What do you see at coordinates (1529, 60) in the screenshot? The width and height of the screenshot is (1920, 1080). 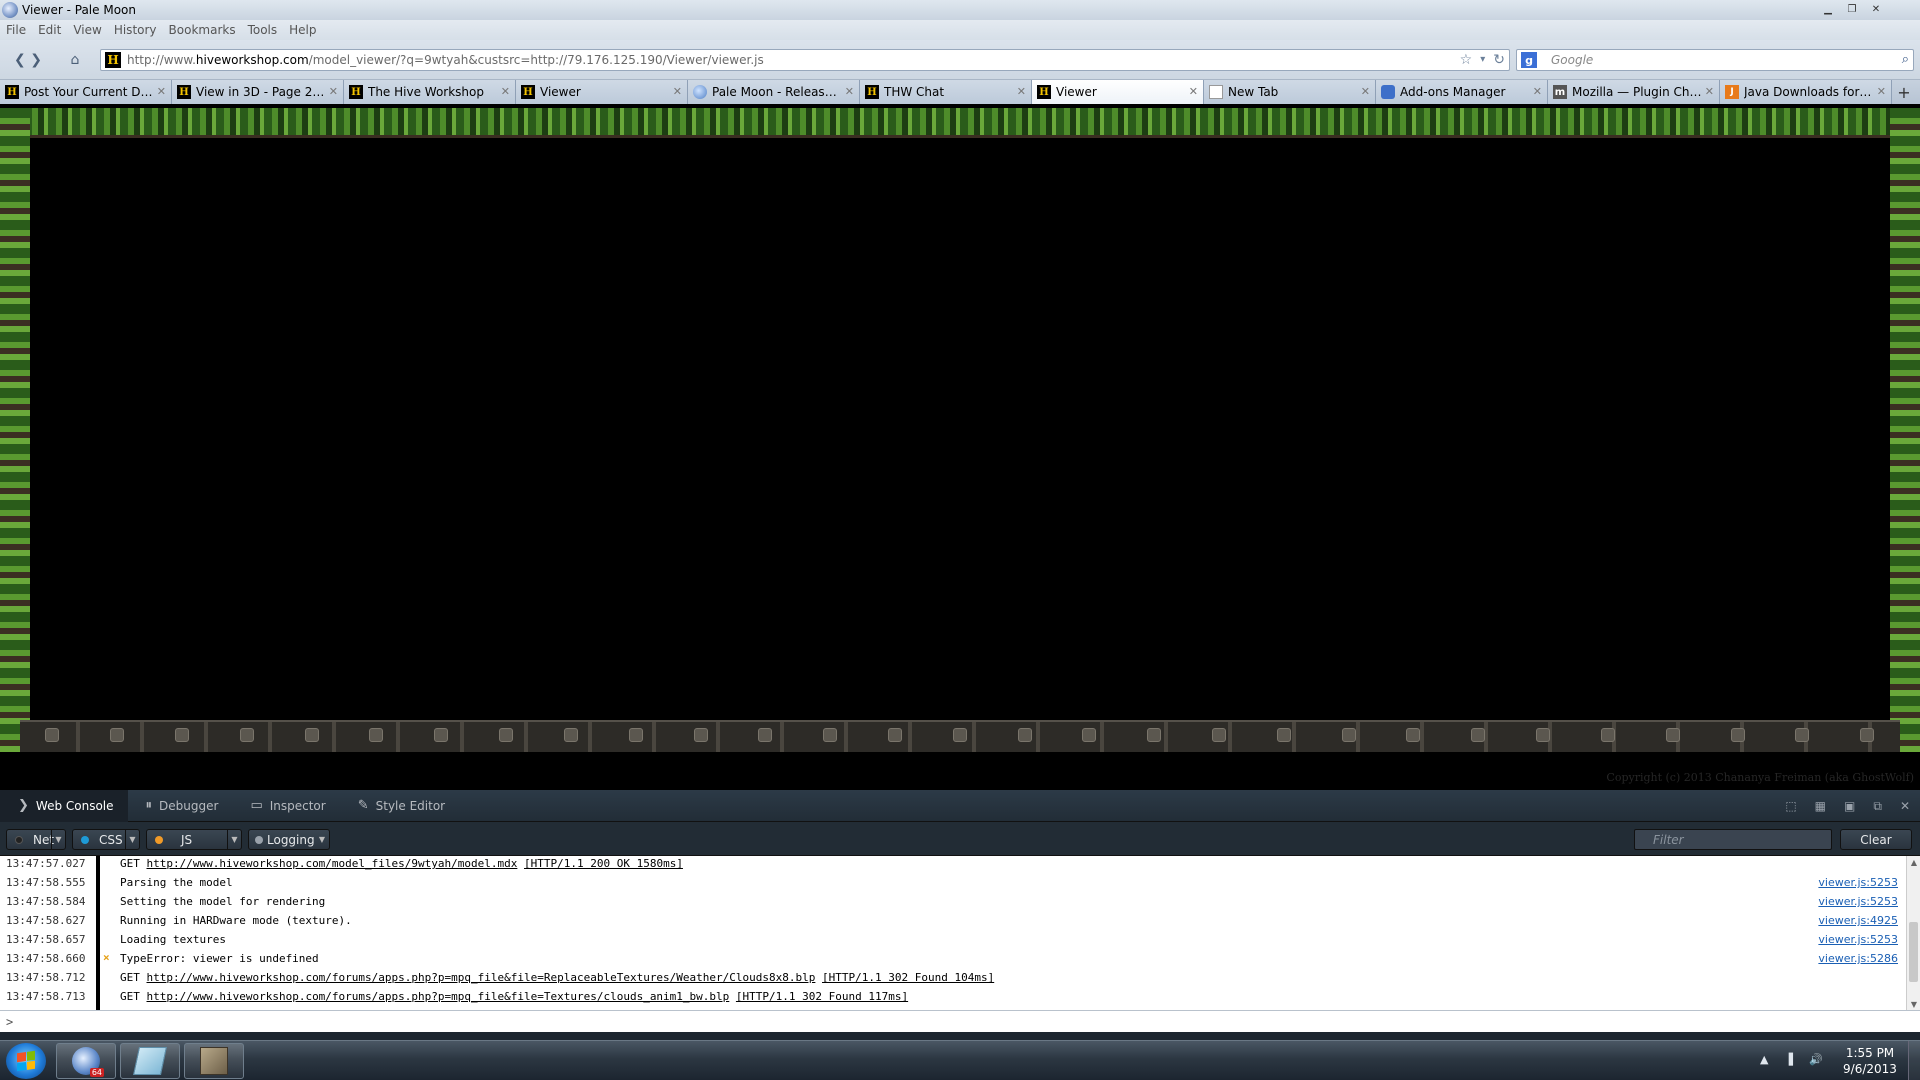 I see `google-search-engine-icon: g` at bounding box center [1529, 60].